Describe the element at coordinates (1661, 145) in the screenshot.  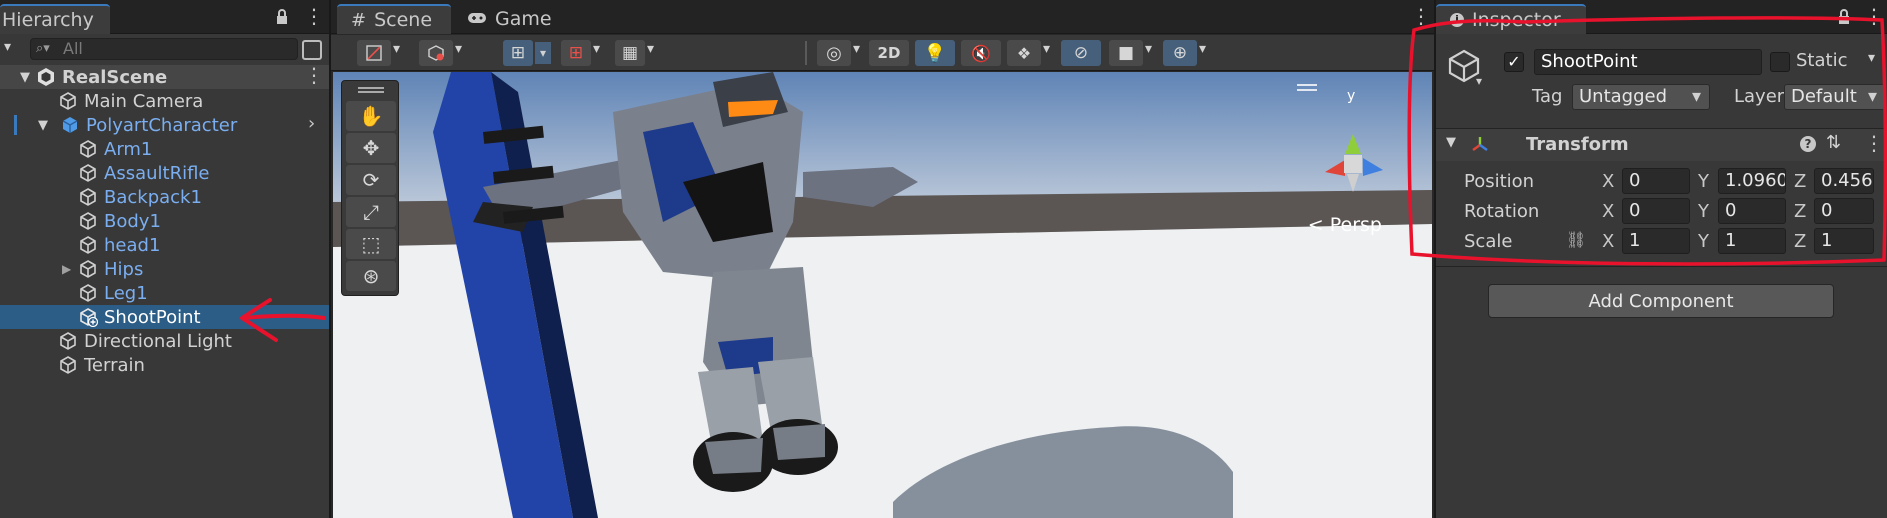
I see `transform-header: ▼ Transform ? ⇅ ⋮` at that location.